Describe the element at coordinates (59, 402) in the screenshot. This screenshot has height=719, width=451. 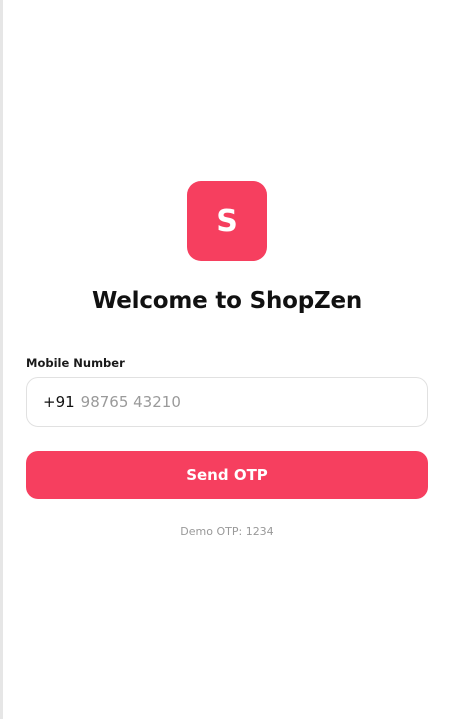
I see `country-code-prefix: +91` at that location.